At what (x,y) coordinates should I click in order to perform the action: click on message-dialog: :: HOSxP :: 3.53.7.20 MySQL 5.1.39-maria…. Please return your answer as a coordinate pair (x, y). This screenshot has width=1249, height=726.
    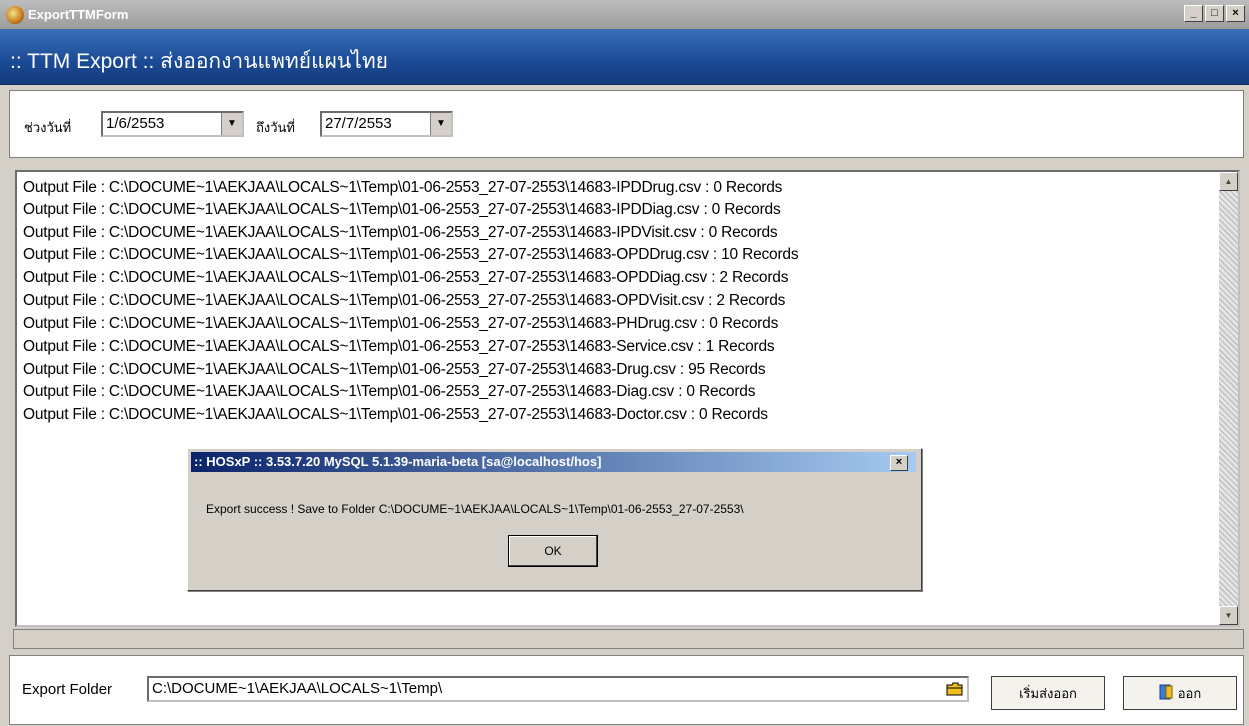
    Looking at the image, I should click on (554, 519).